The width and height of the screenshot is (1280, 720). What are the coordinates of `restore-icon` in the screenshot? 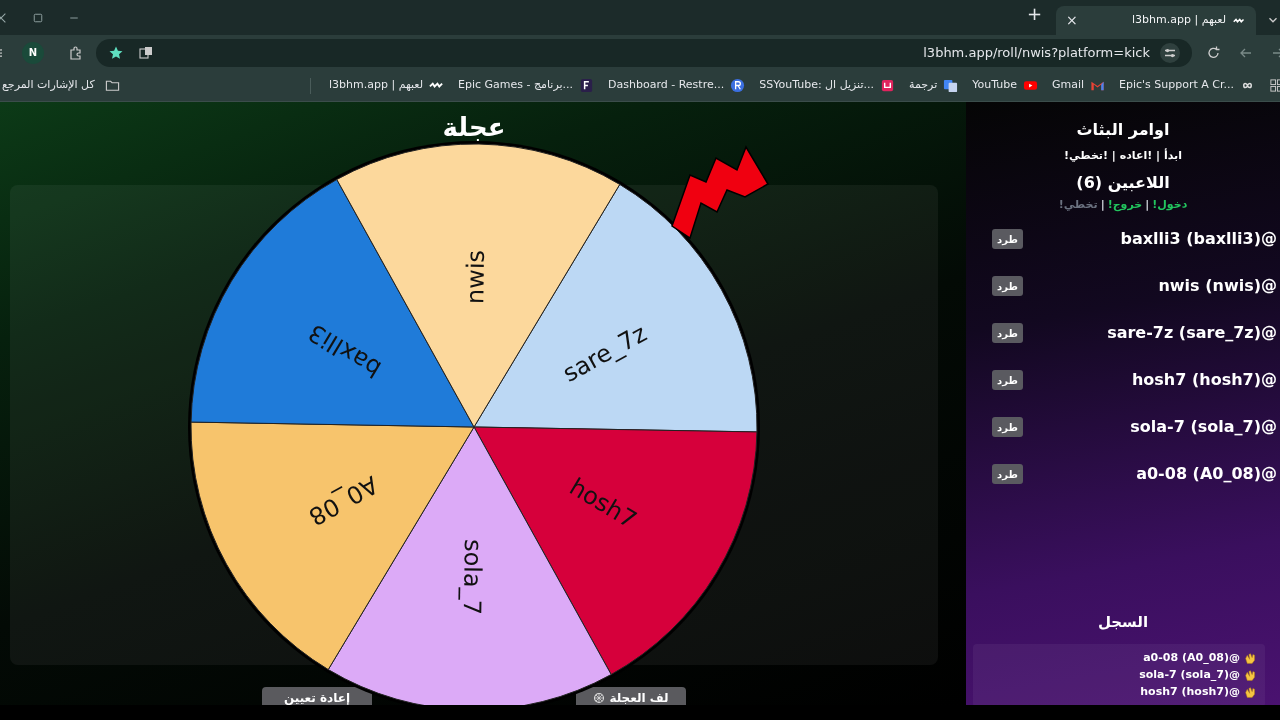 It's located at (38, 17).